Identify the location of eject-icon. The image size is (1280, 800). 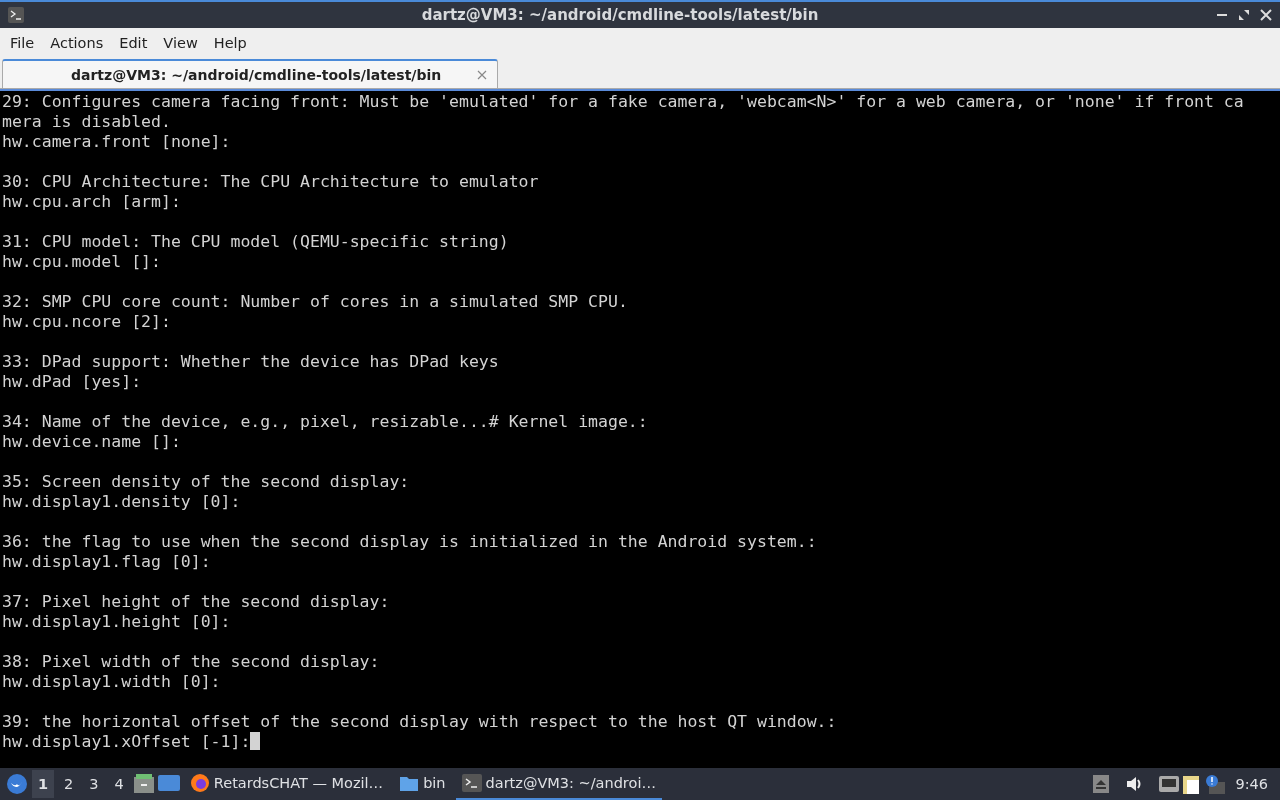
(1101, 784).